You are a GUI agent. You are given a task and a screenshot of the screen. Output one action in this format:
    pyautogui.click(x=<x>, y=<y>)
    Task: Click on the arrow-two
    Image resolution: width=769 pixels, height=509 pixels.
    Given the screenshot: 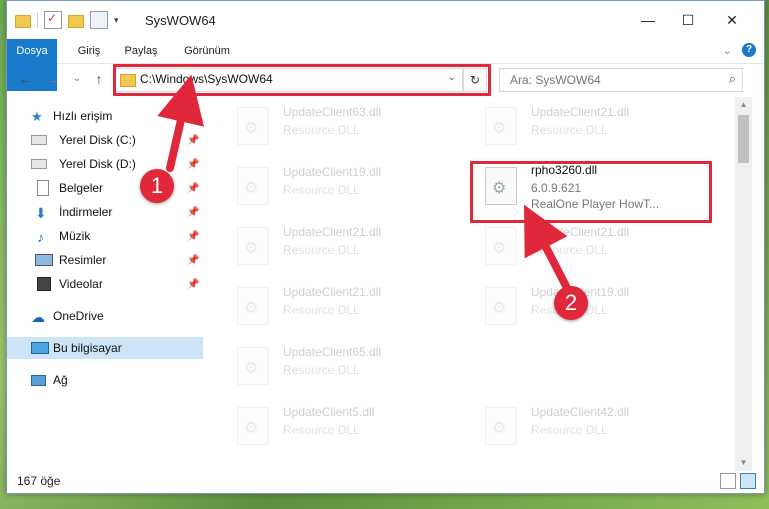 What is the action you would take?
    pyautogui.click(x=546, y=247)
    